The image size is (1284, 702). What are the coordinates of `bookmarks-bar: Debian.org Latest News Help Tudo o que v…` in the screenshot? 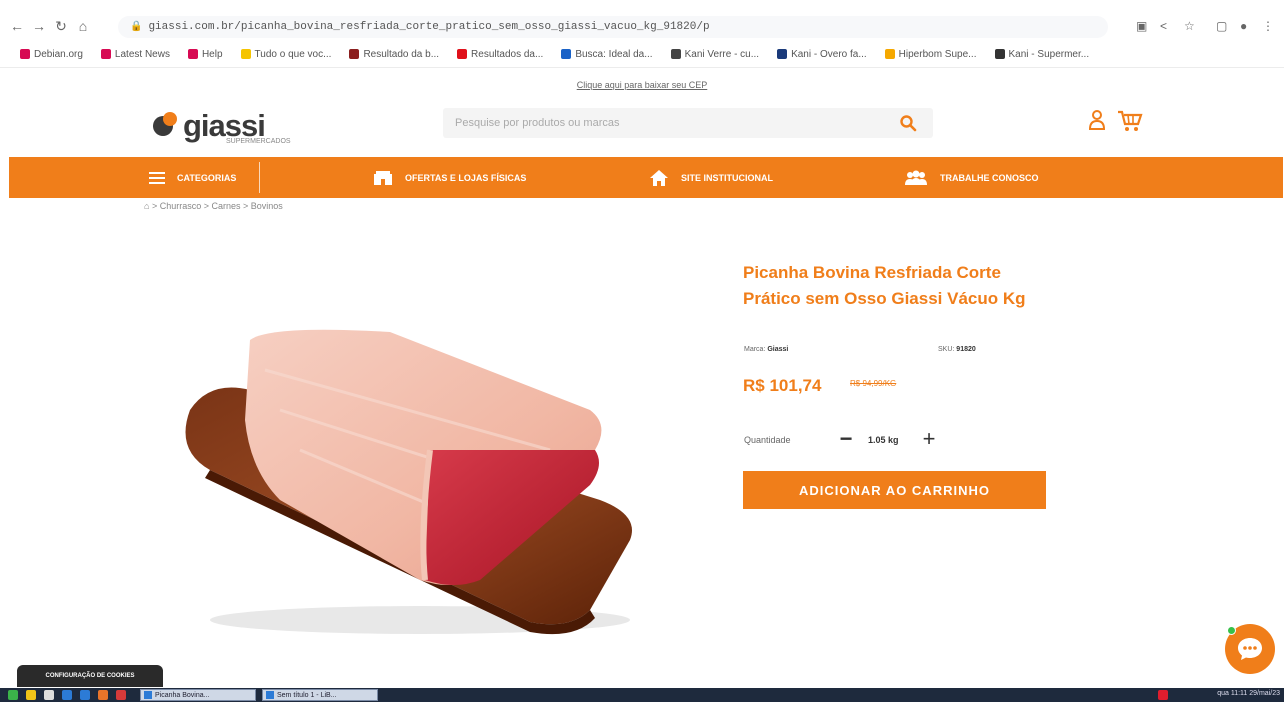 It's located at (642, 54).